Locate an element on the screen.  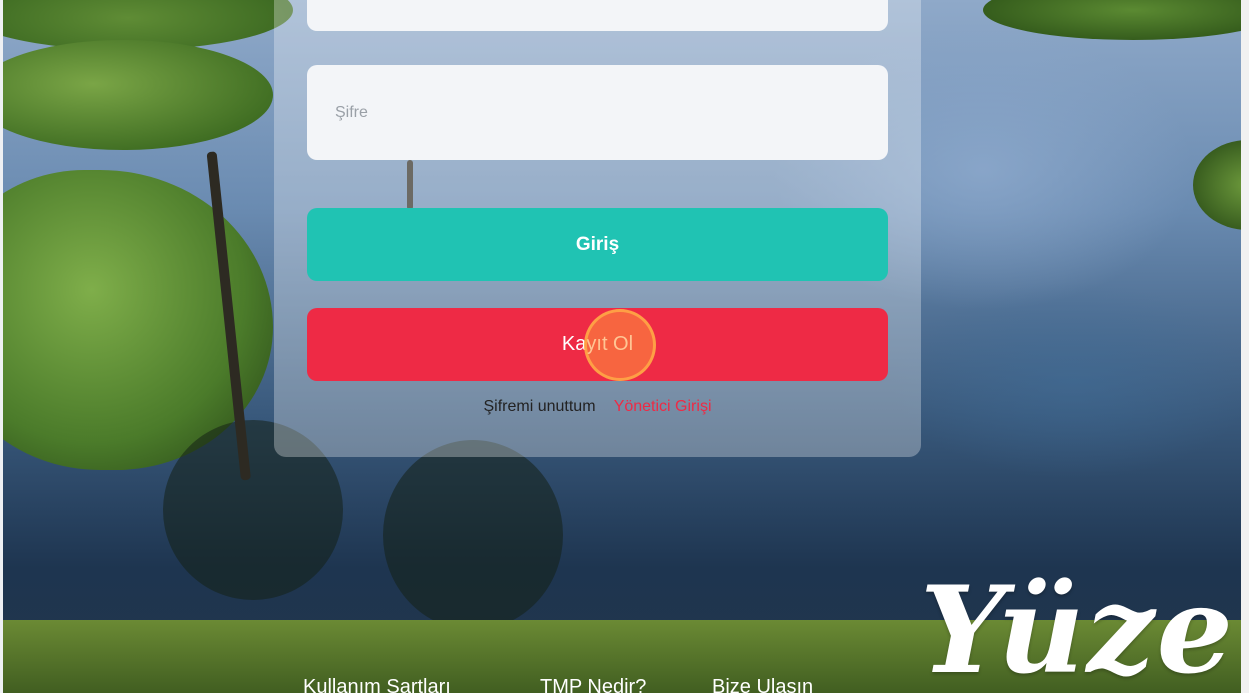
footer: Kullanım Şartları TMP Nedir? Bize Ulaşın is located at coordinates (624, 684).